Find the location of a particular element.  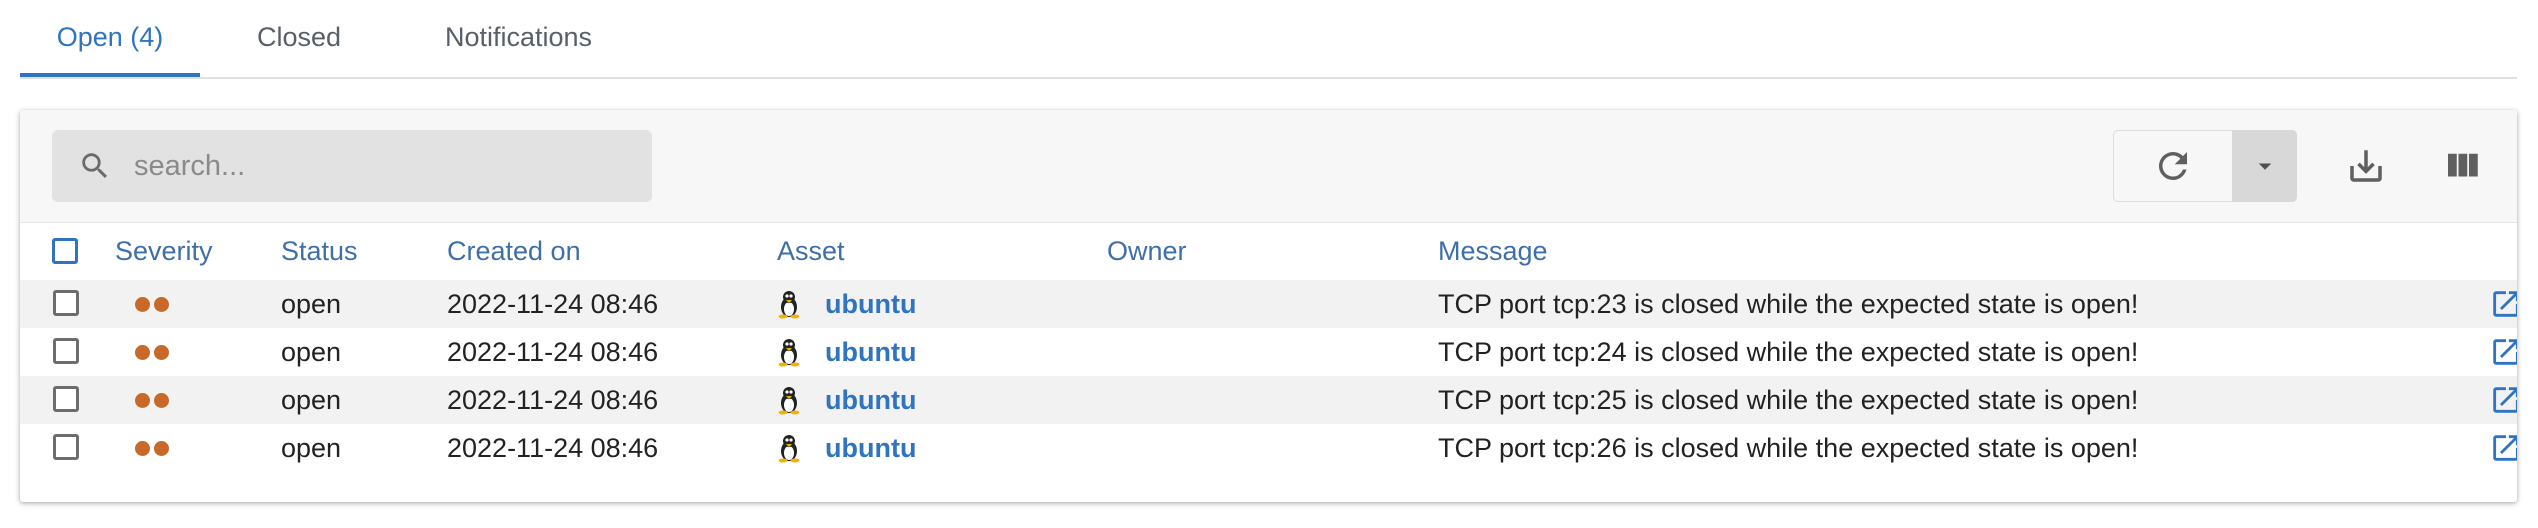

search-box is located at coordinates (352, 166).